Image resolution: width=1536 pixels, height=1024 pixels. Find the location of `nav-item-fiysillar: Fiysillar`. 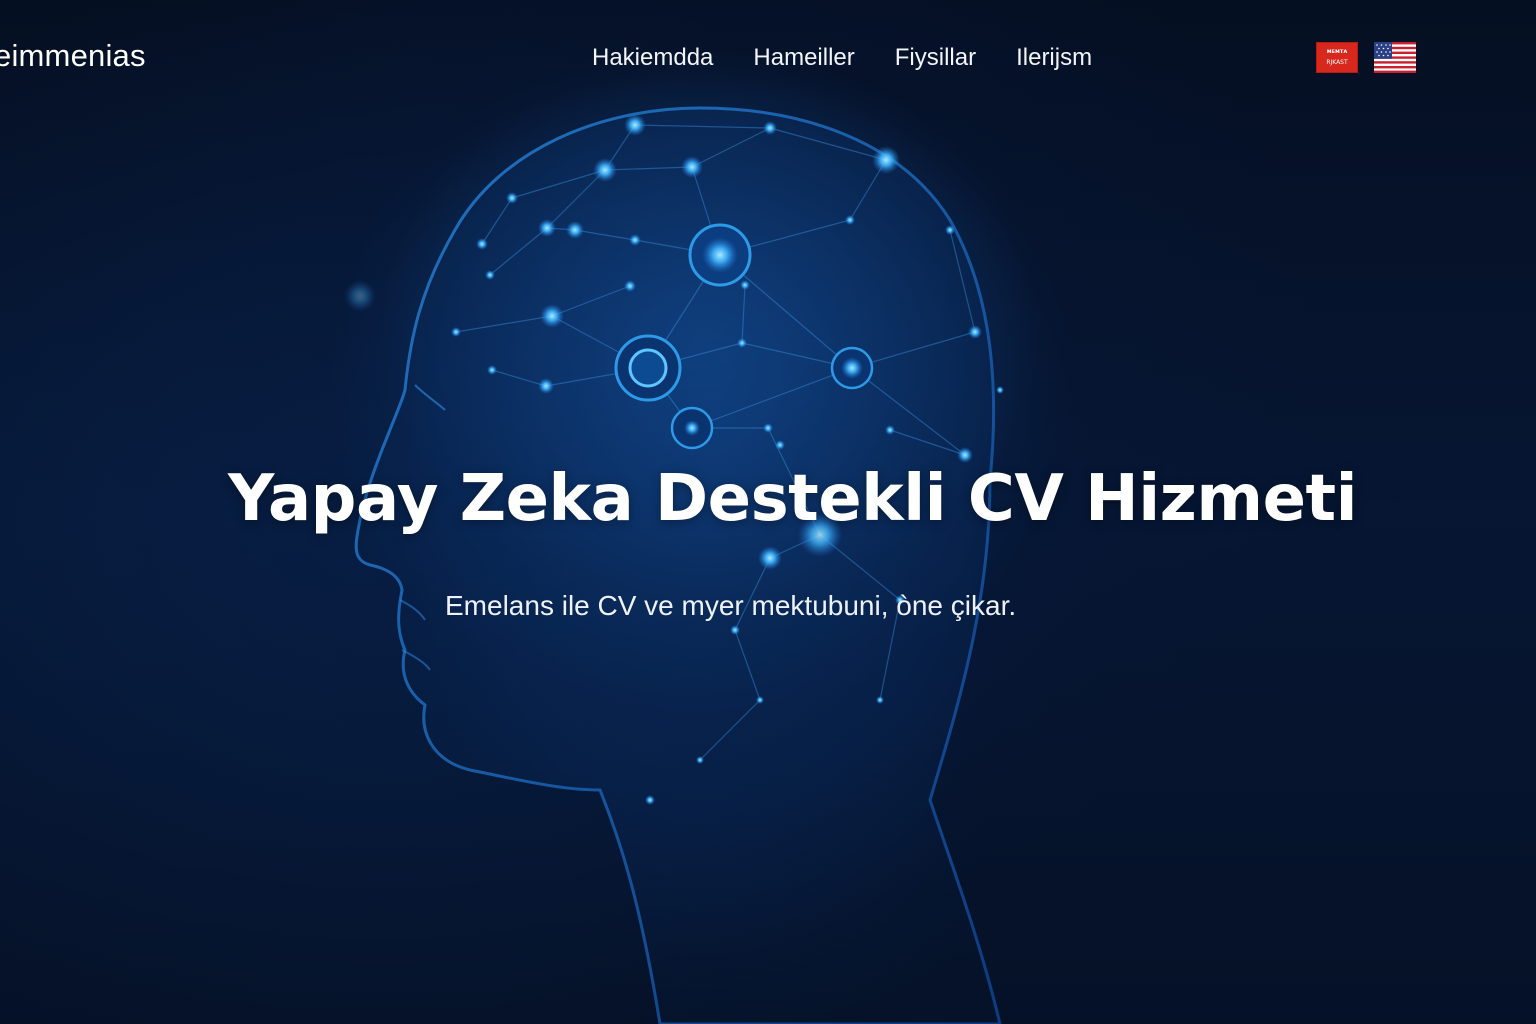

nav-item-fiysillar: Fiysillar is located at coordinates (935, 58).